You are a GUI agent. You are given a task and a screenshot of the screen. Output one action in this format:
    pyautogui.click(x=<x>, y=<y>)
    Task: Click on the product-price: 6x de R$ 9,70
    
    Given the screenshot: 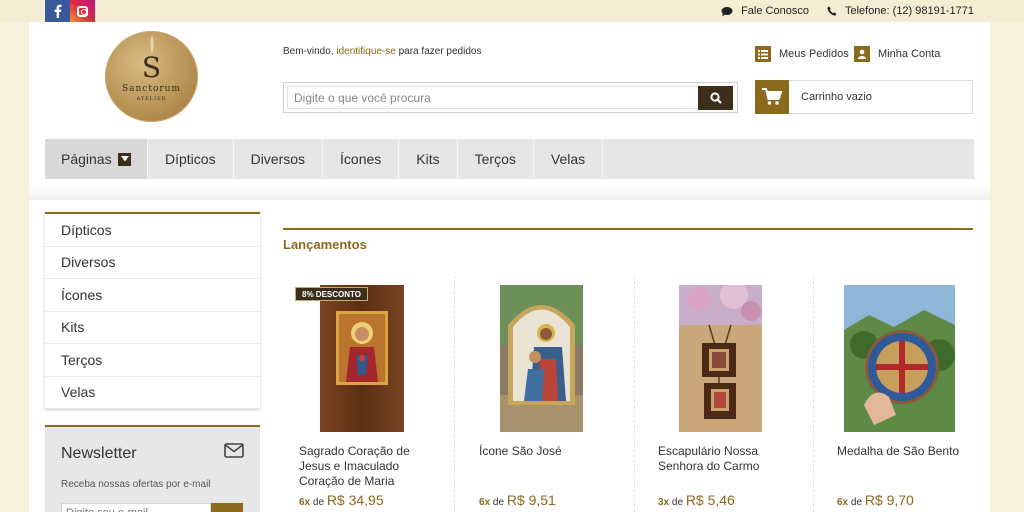 What is the action you would take?
    pyautogui.click(x=875, y=500)
    